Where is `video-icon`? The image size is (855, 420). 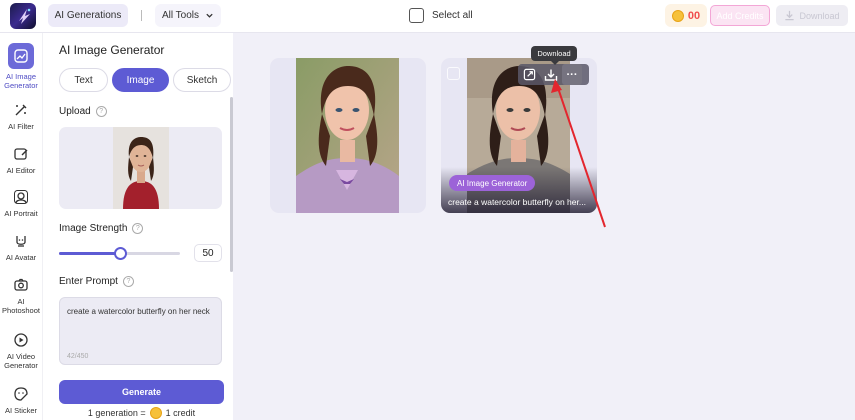 video-icon is located at coordinates (21, 340).